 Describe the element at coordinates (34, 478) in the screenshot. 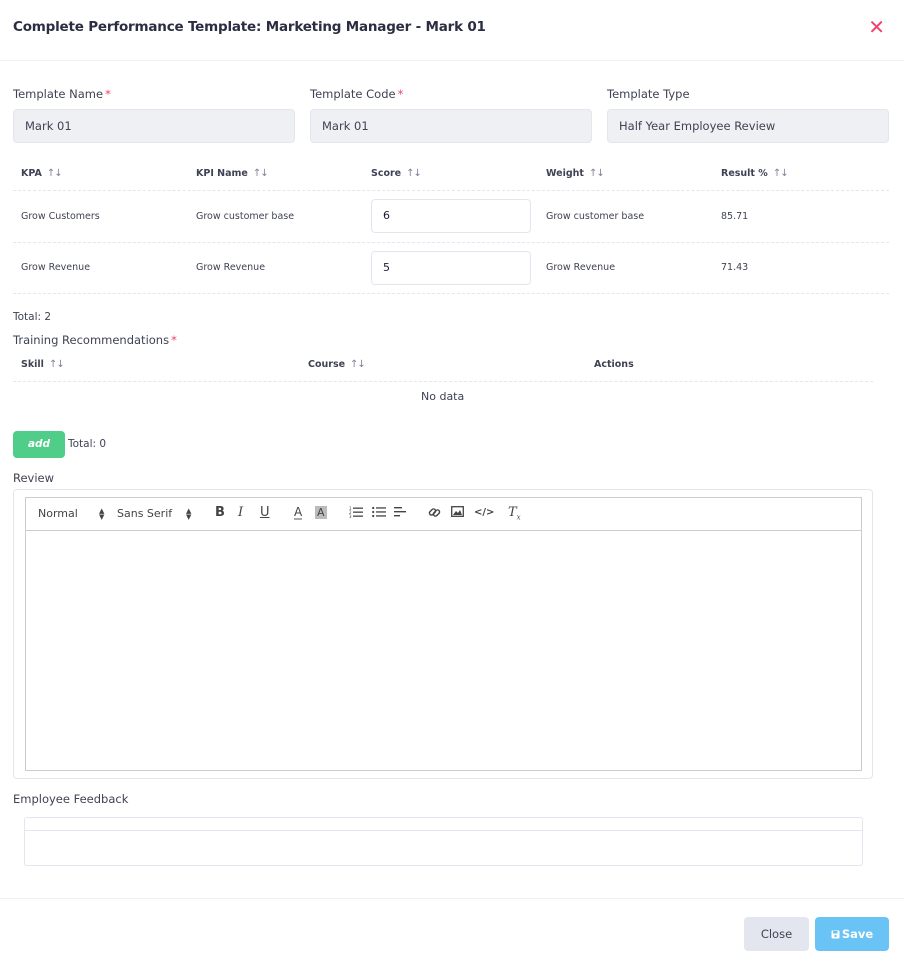

I see `review-label: Review` at that location.